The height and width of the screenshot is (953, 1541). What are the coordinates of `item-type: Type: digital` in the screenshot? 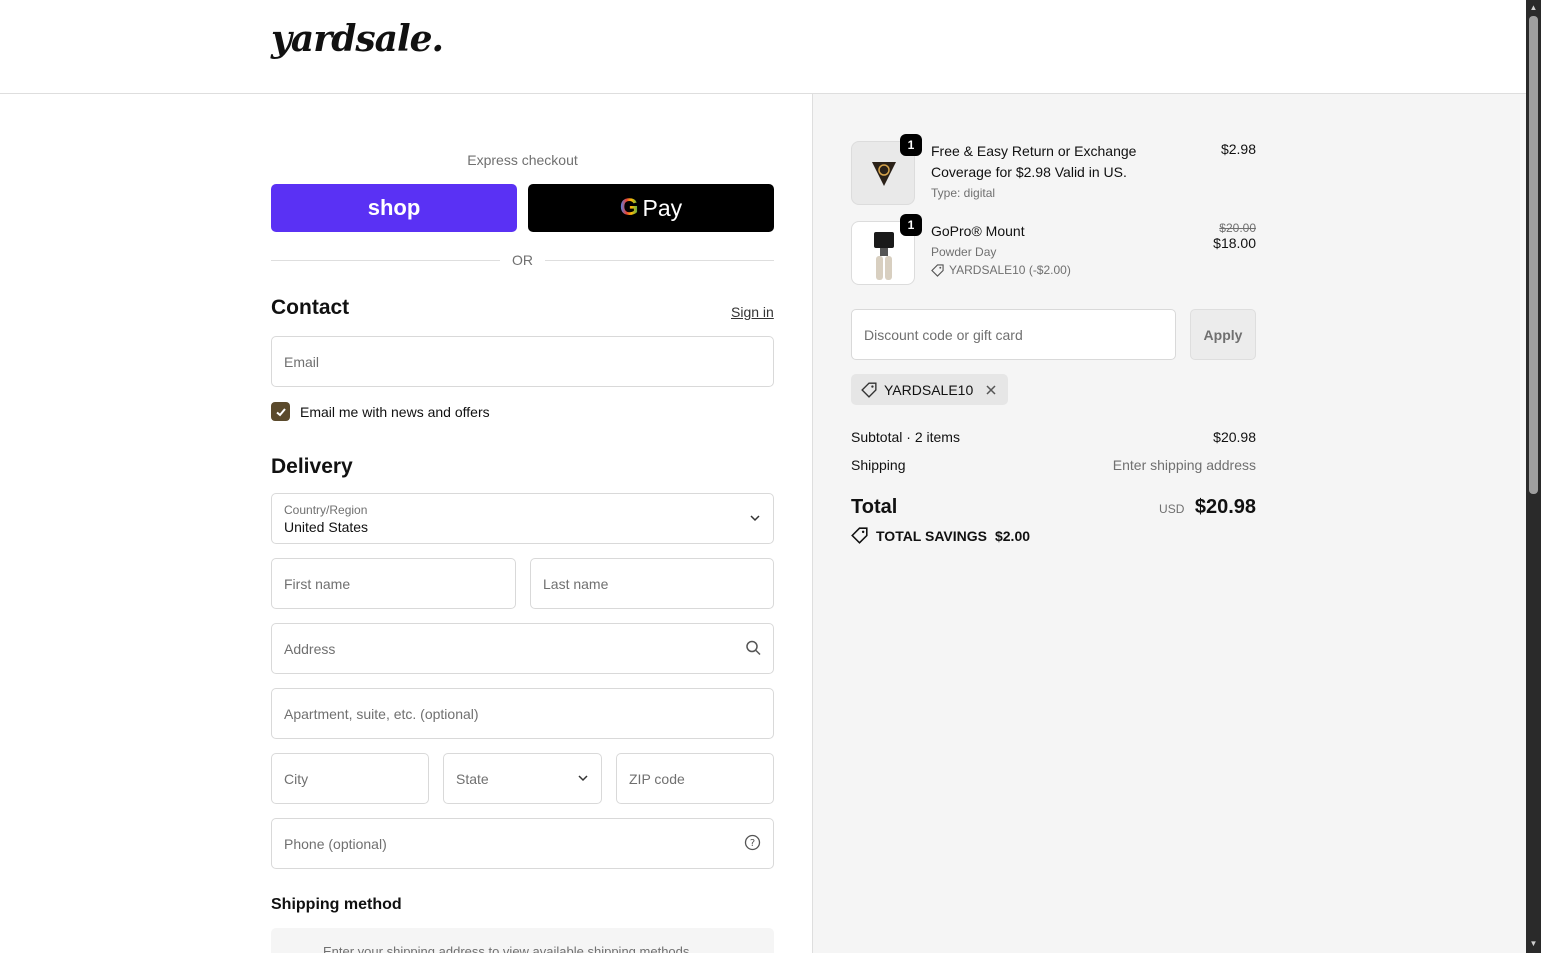 It's located at (963, 193).